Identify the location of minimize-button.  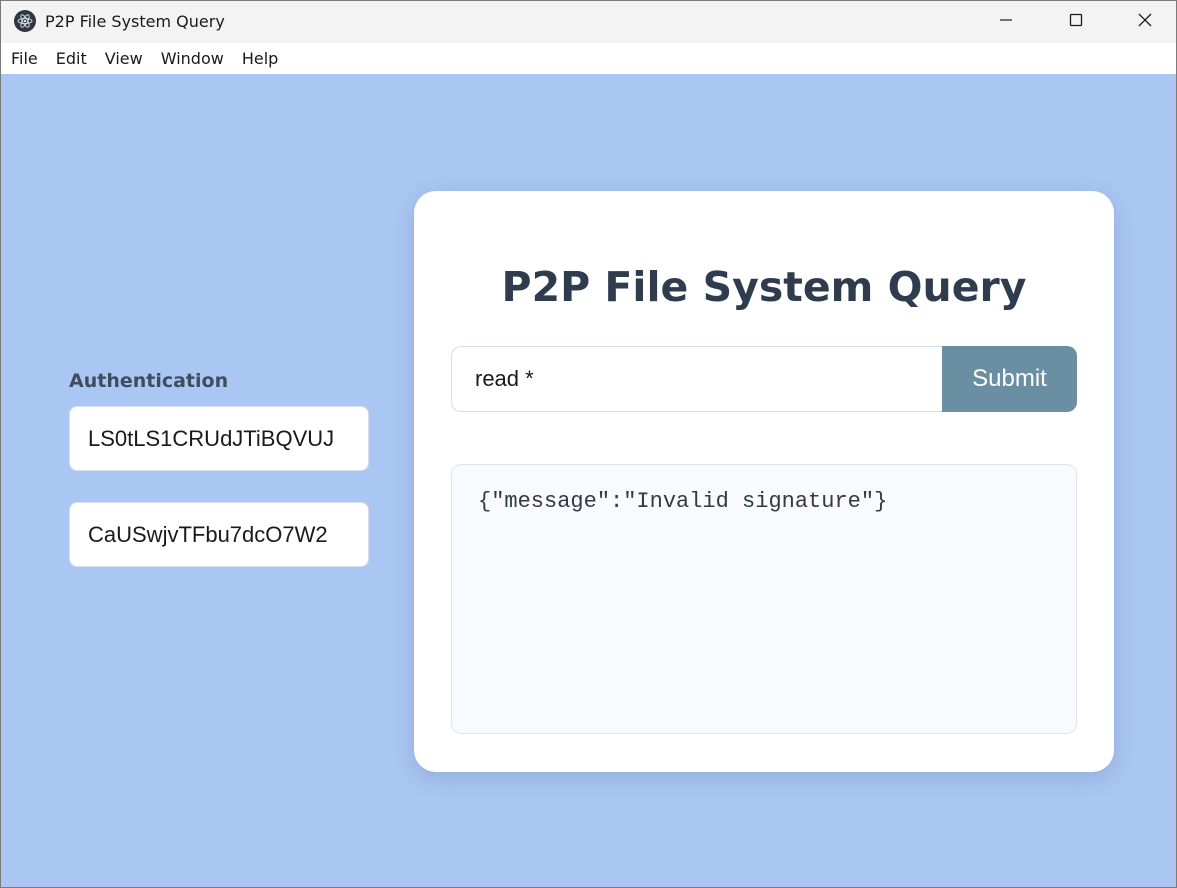
(1006, 22).